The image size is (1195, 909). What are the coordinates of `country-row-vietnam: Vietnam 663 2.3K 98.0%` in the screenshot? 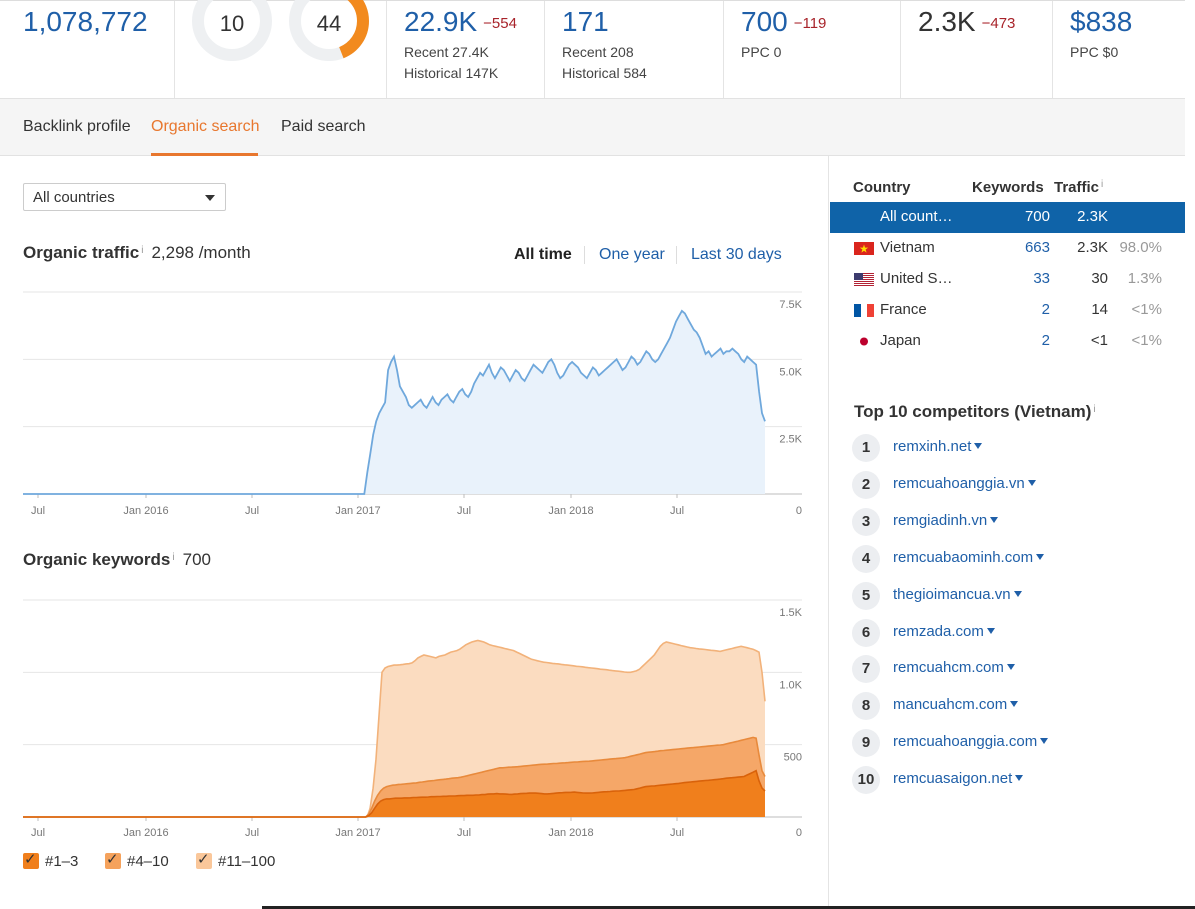 It's located at (1007, 248).